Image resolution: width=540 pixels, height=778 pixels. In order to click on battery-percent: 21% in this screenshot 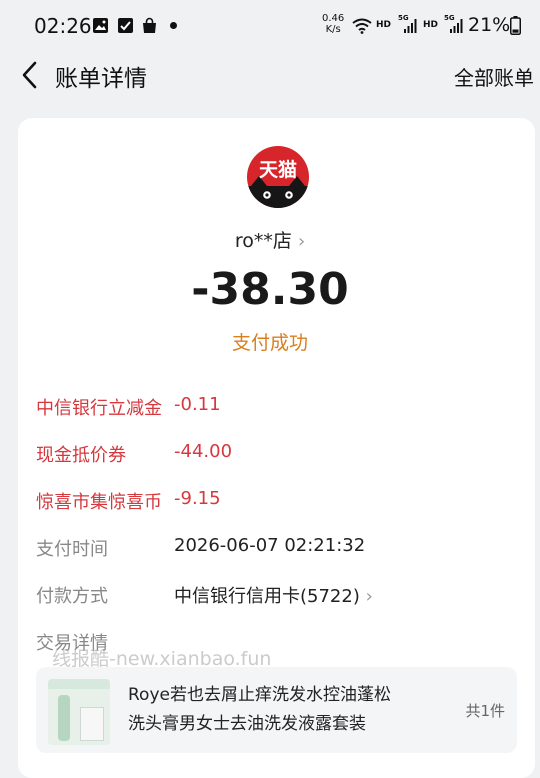, I will do `click(489, 25)`.